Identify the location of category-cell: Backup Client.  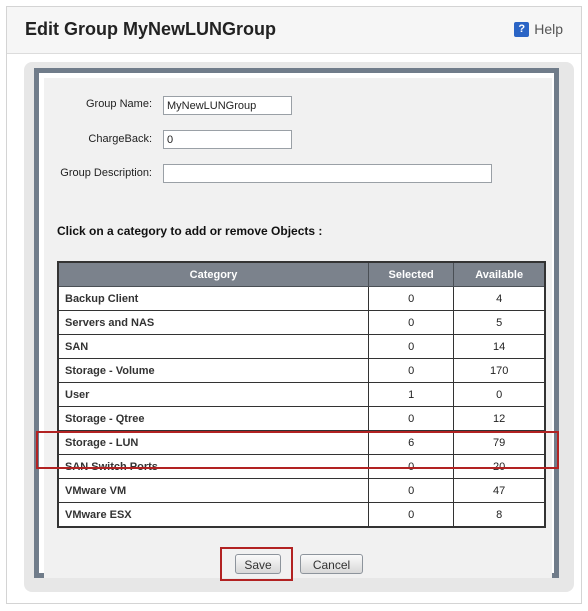
(213, 298).